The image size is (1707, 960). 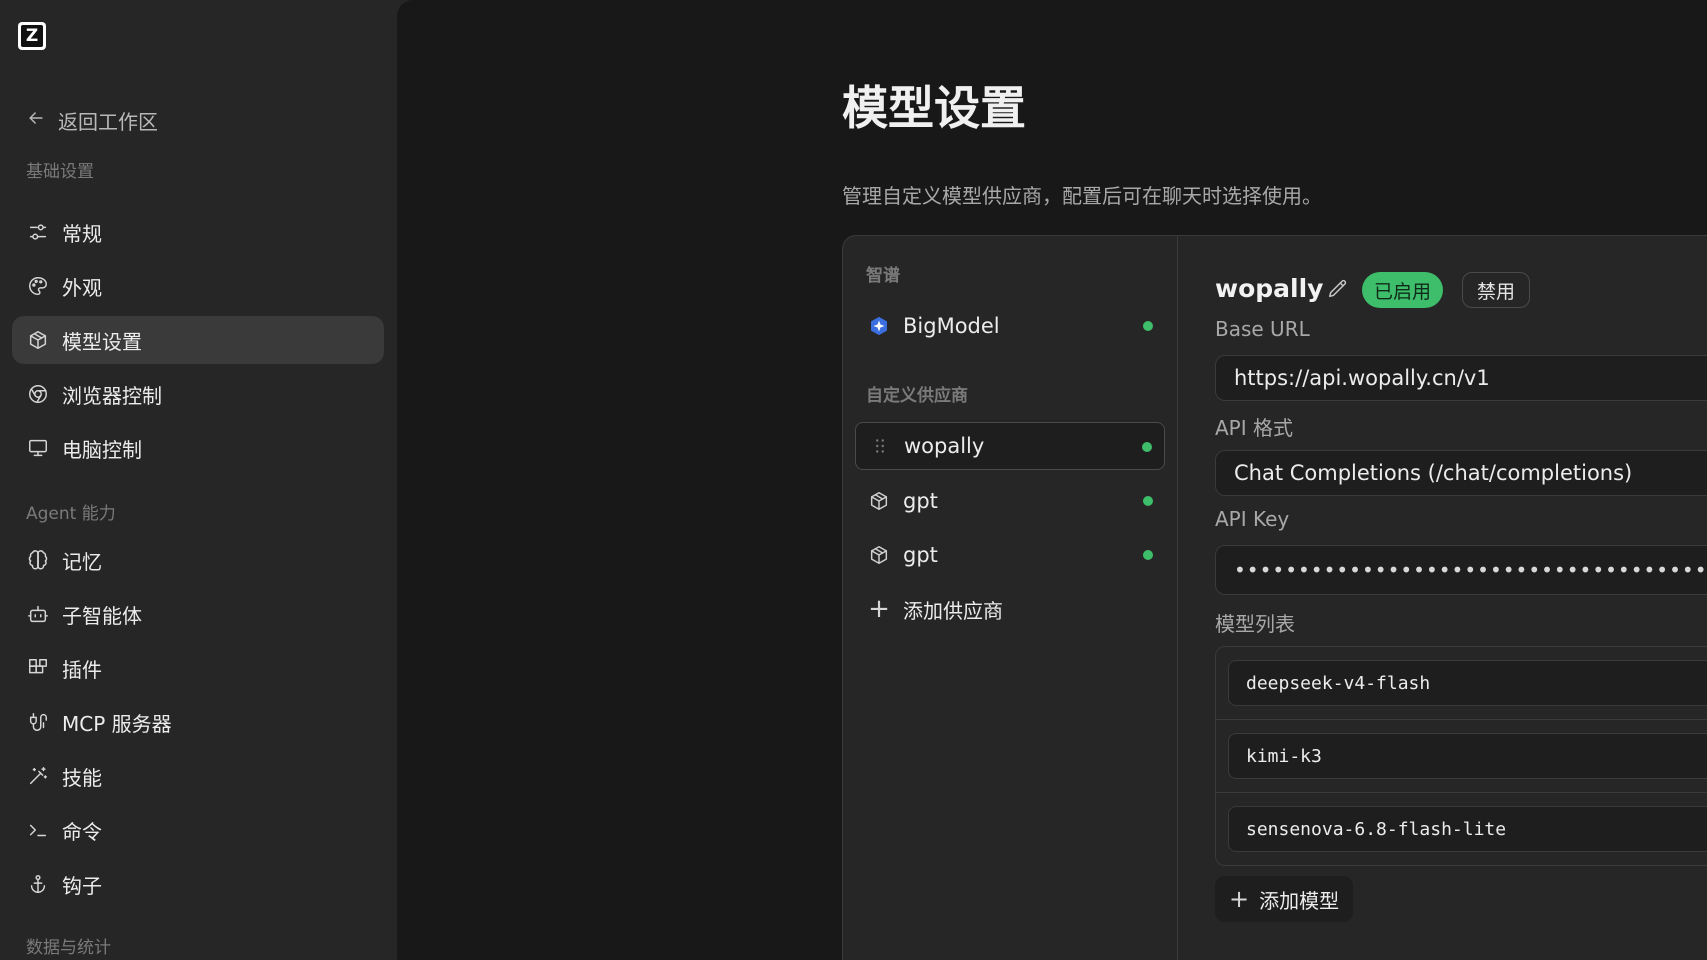 What do you see at coordinates (1299, 900) in the screenshot?
I see `add-model-label: 添加模型` at bounding box center [1299, 900].